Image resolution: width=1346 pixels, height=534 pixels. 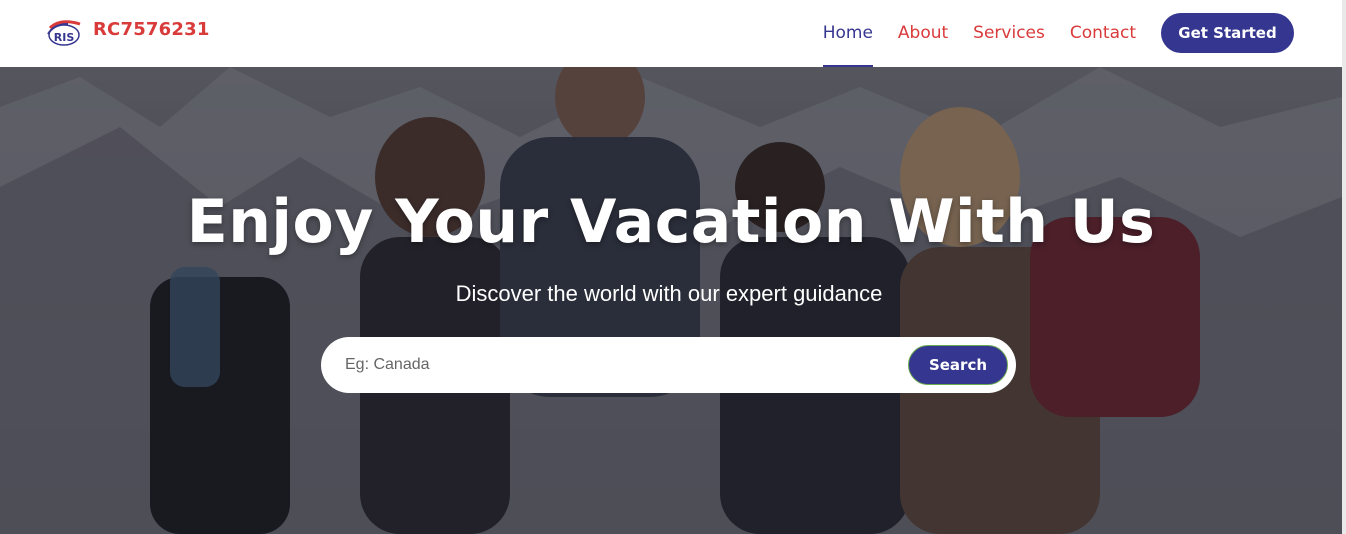 I want to click on brand-name: RC7576231, so click(x=151, y=29).